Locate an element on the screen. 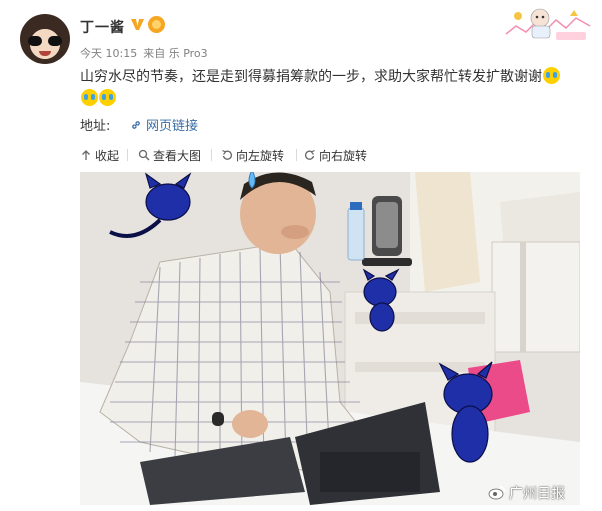 The width and height of the screenshot is (602, 511). post-text: 山穷水尽的节奏，还是走到得募捐筹款的一步，求助大家帮忙转发扩散谢谢 is located at coordinates (330, 88).